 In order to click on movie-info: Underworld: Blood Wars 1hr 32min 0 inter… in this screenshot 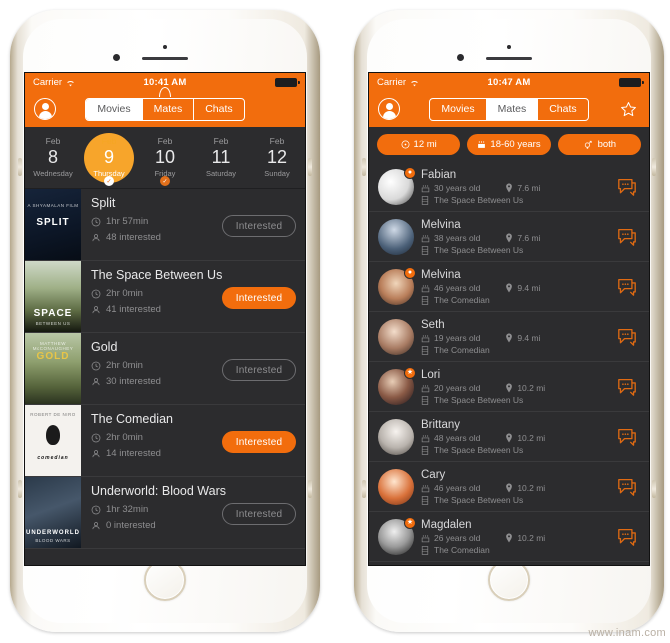, I will do `click(193, 512)`.